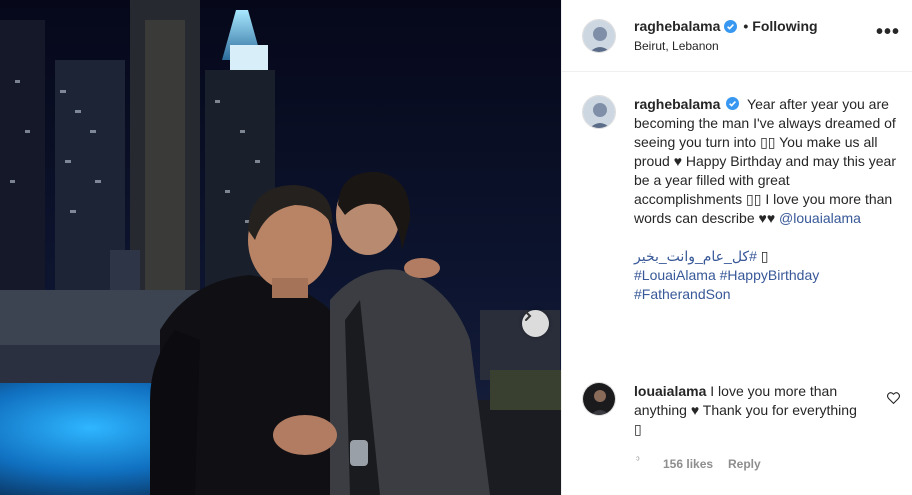  What do you see at coordinates (688, 464) in the screenshot?
I see `comment-likes: 156 likes` at bounding box center [688, 464].